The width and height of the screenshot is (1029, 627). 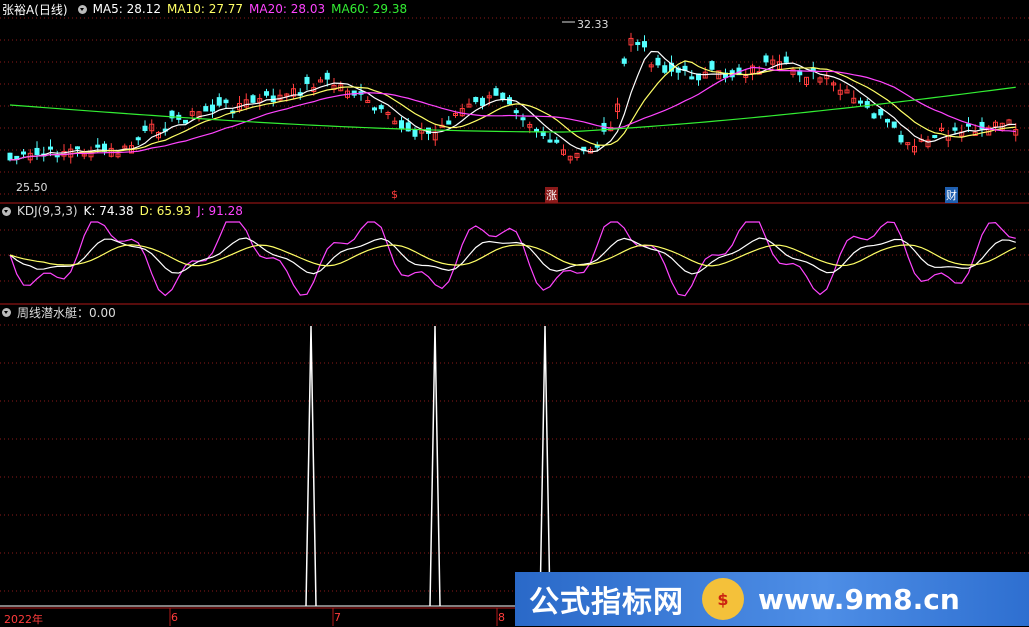 I want to click on watermark-logo-icon: $, so click(x=723, y=599).